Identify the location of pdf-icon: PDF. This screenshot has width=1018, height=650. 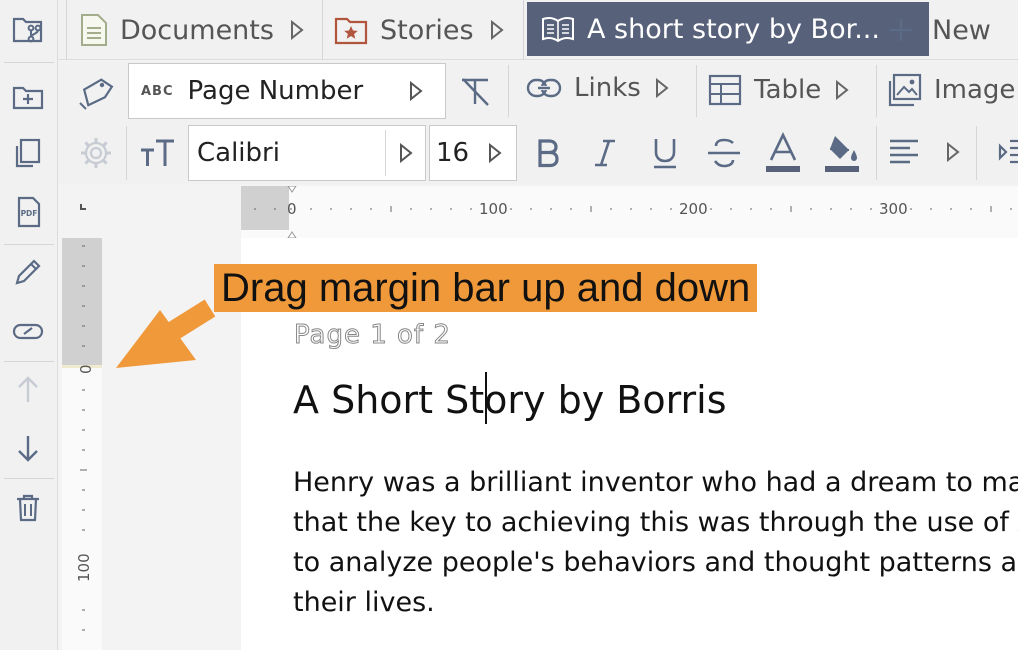
(28, 212).